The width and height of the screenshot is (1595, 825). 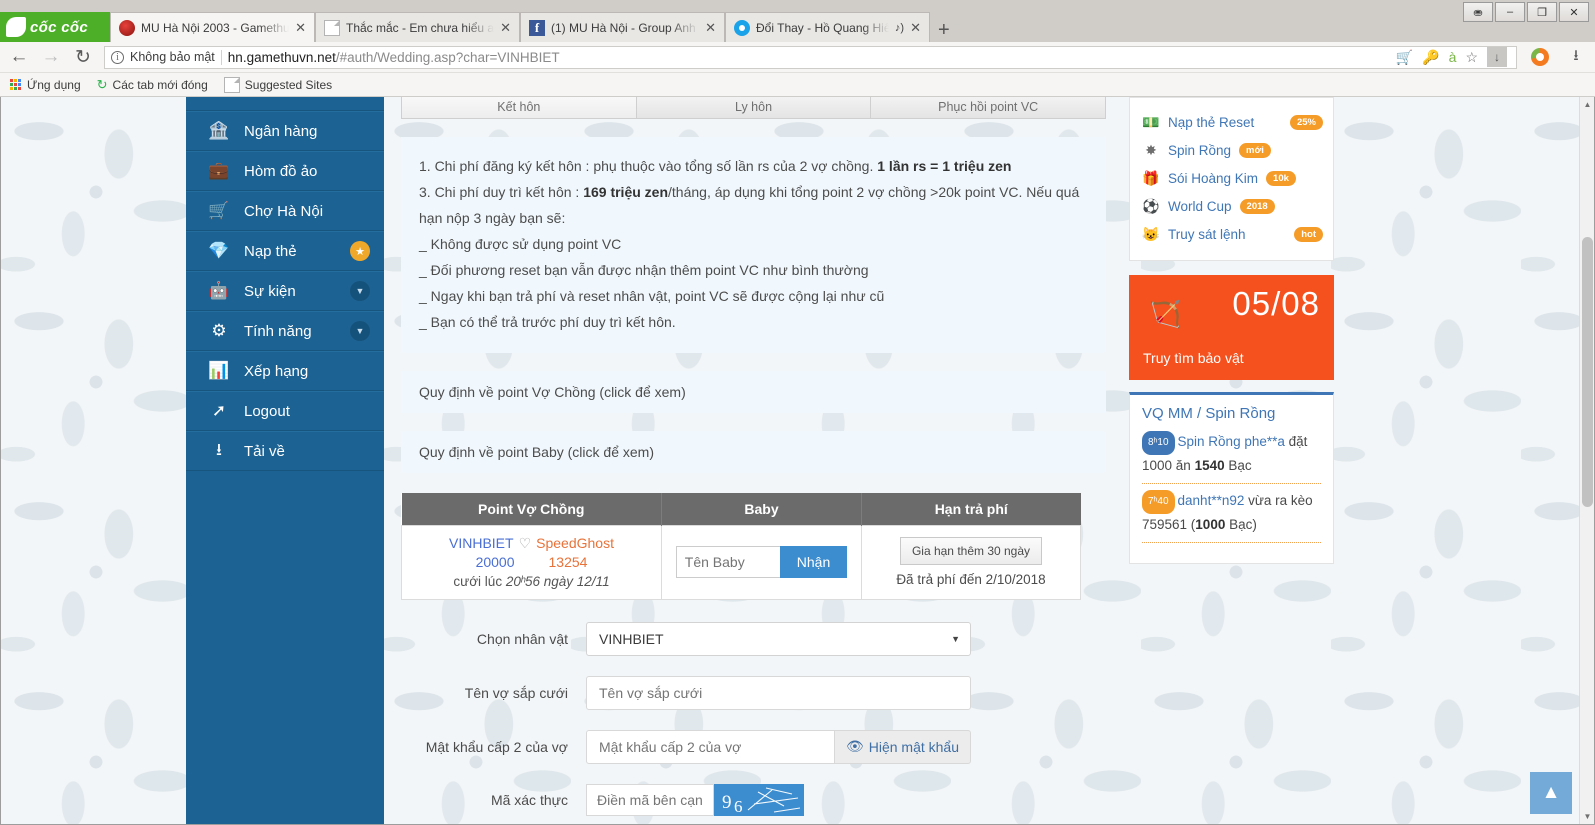 I want to click on show-password-button: 👁 Hiện mật khẩu, so click(x=902, y=746).